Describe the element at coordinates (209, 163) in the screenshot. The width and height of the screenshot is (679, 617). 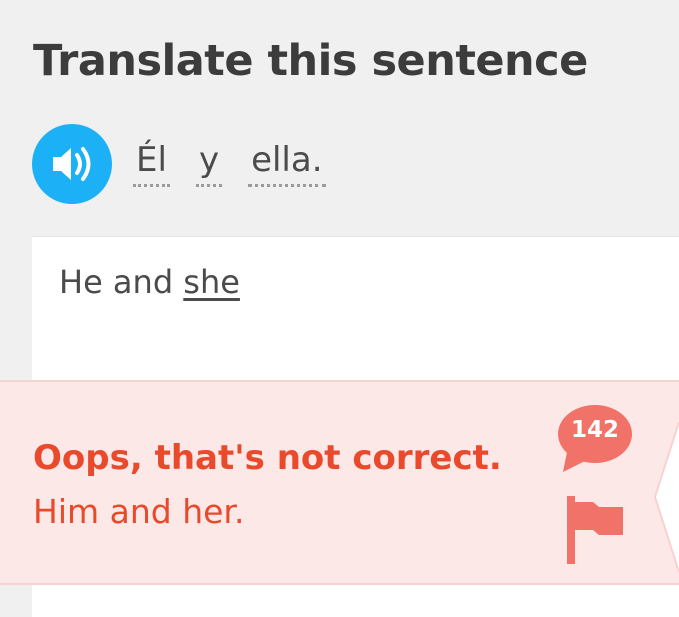
I see `prompt-word: y` at that location.